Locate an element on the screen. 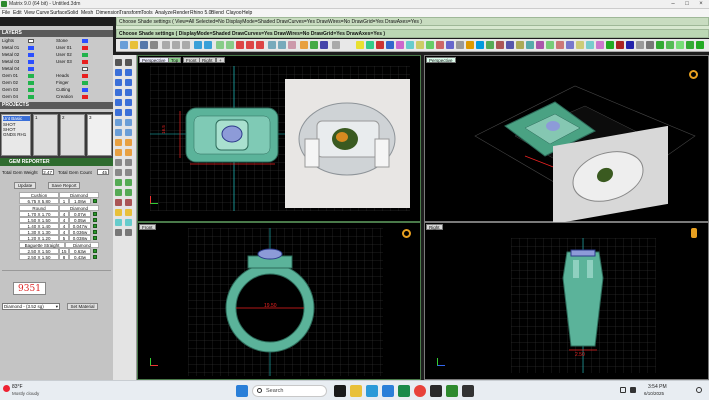 Image resolution: width=709 pixels, height=400 pixels. chrome-icon is located at coordinates (420, 391).